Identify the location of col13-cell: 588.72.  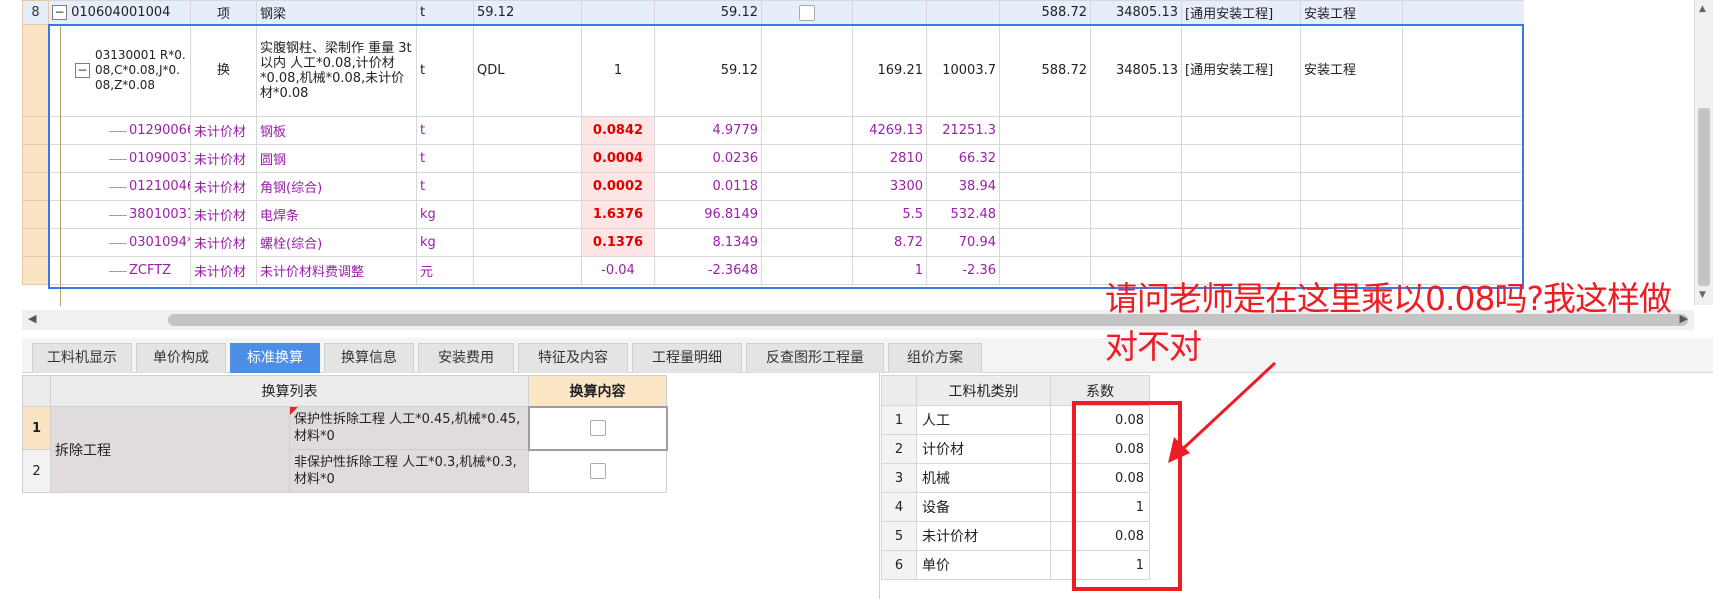
(1045, 12).